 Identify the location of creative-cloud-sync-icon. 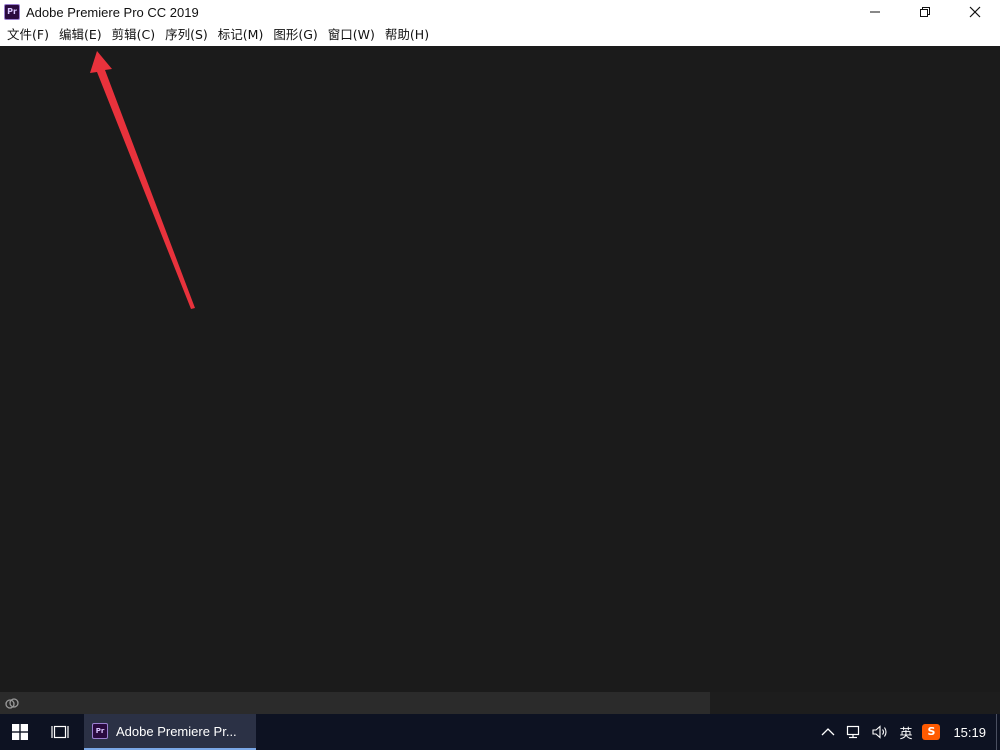
(12, 703).